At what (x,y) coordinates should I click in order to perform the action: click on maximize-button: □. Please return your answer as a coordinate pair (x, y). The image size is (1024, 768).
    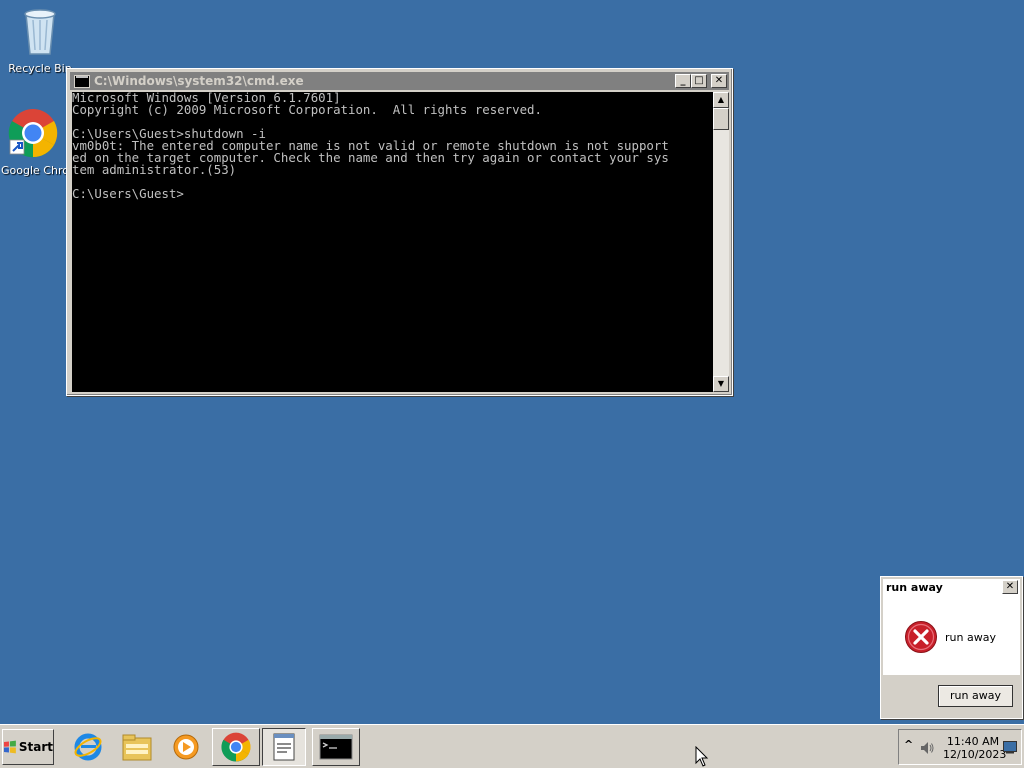
    Looking at the image, I should click on (699, 81).